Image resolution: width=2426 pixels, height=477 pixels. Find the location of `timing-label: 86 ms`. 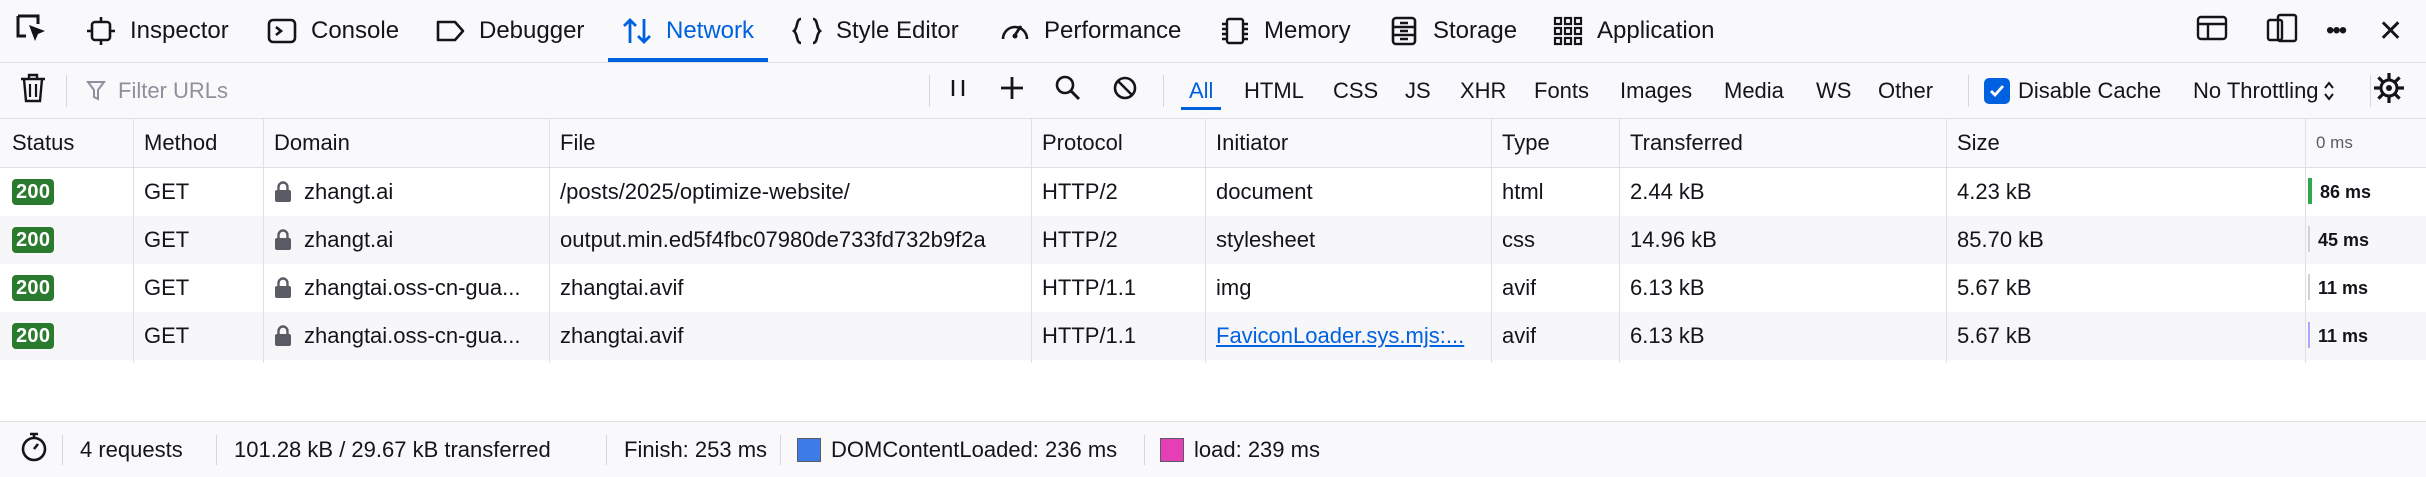

timing-label: 86 ms is located at coordinates (2346, 191).